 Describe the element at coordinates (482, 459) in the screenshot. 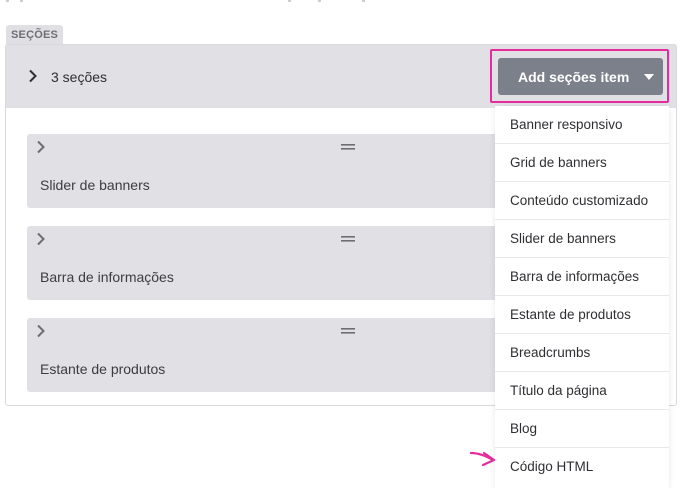

I see `arrow-annotation-icon` at that location.